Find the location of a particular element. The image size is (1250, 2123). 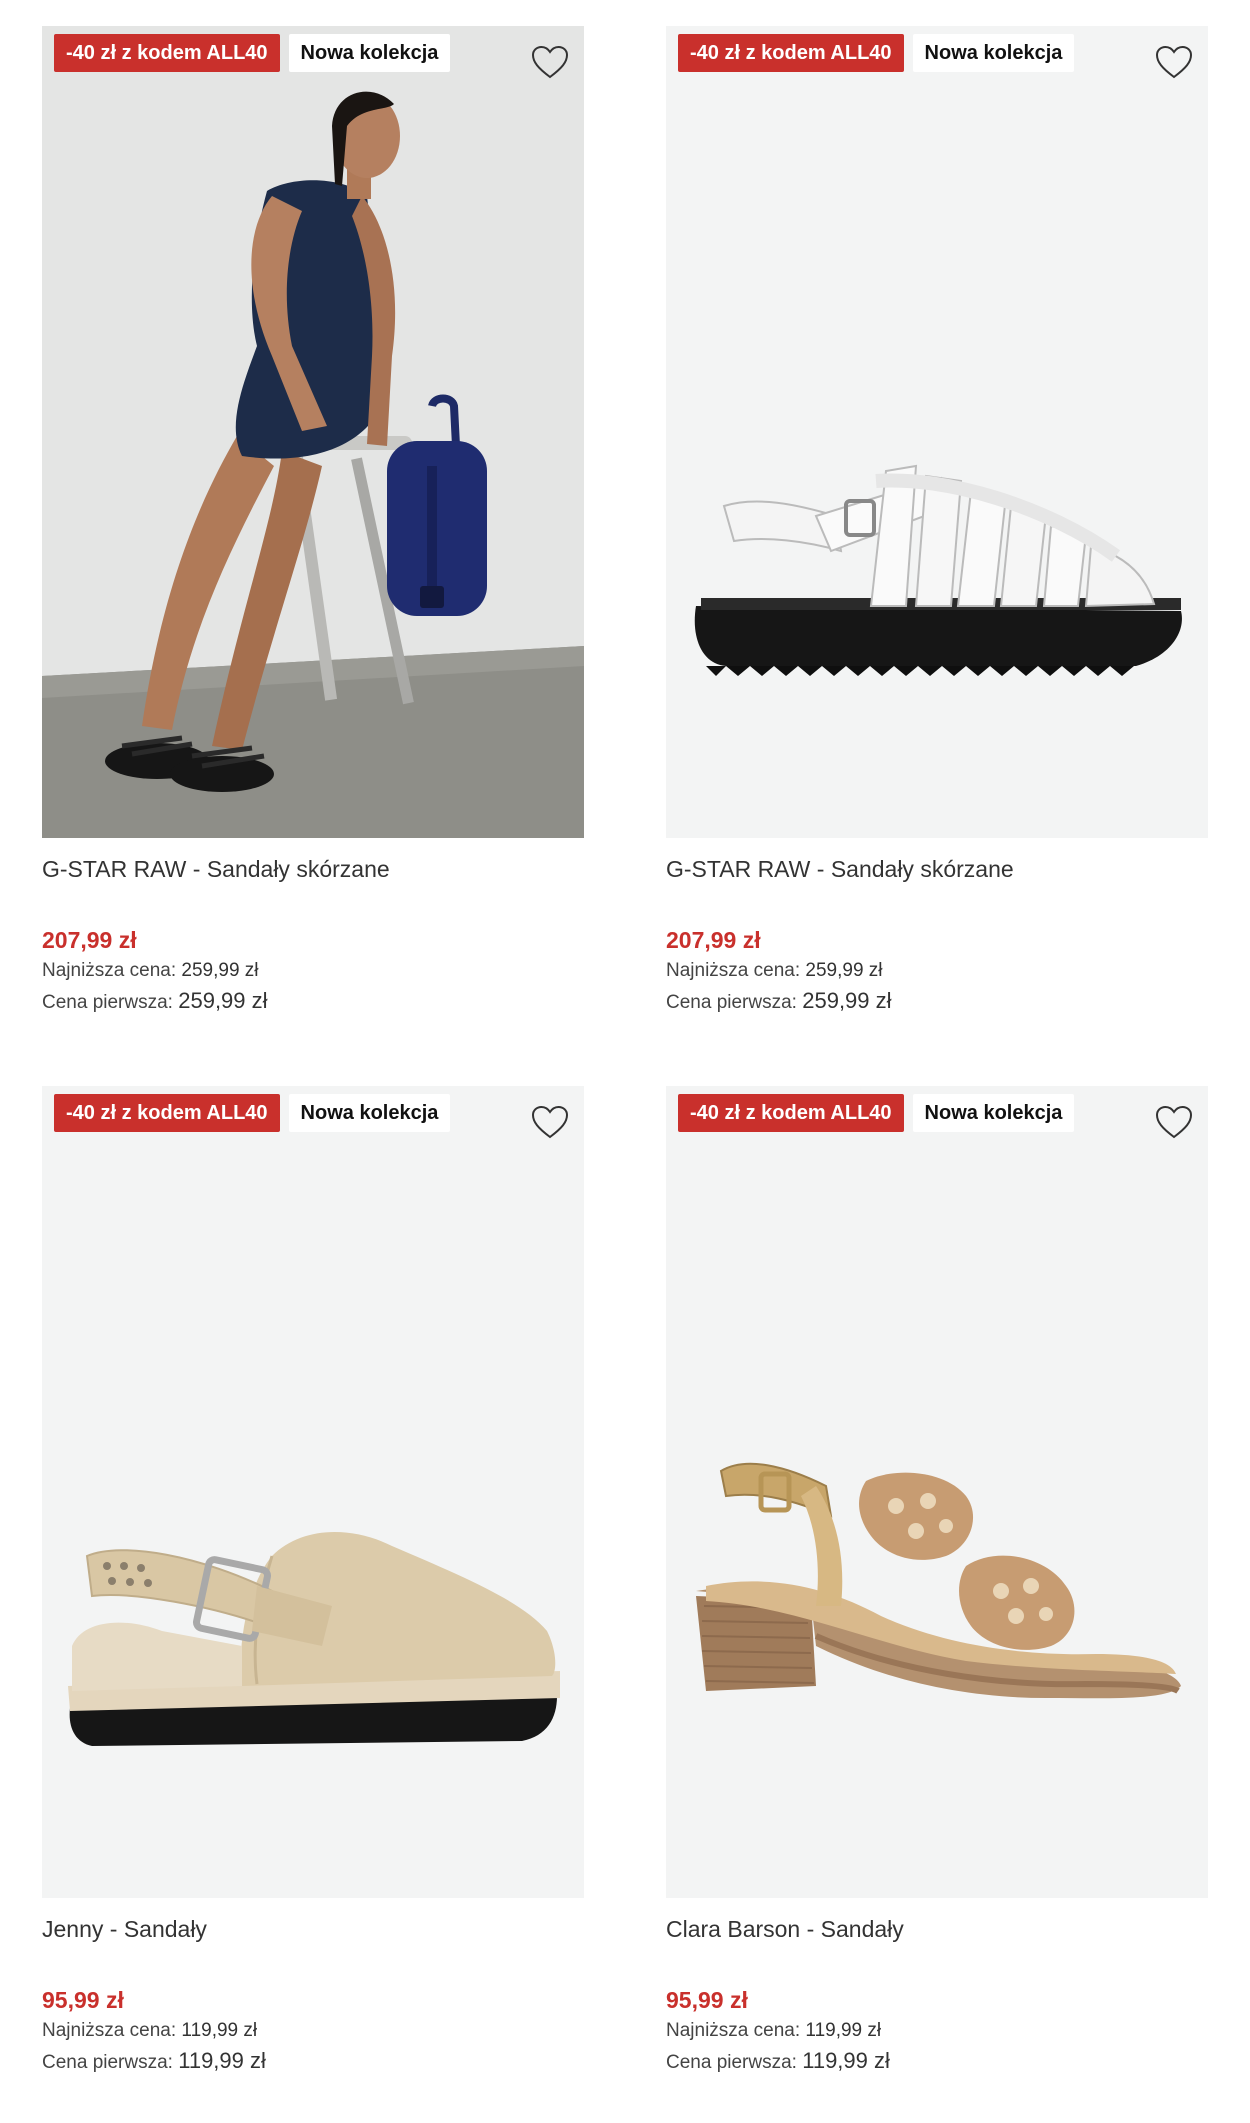

beige-clog-sandal is located at coordinates (314, 1639).